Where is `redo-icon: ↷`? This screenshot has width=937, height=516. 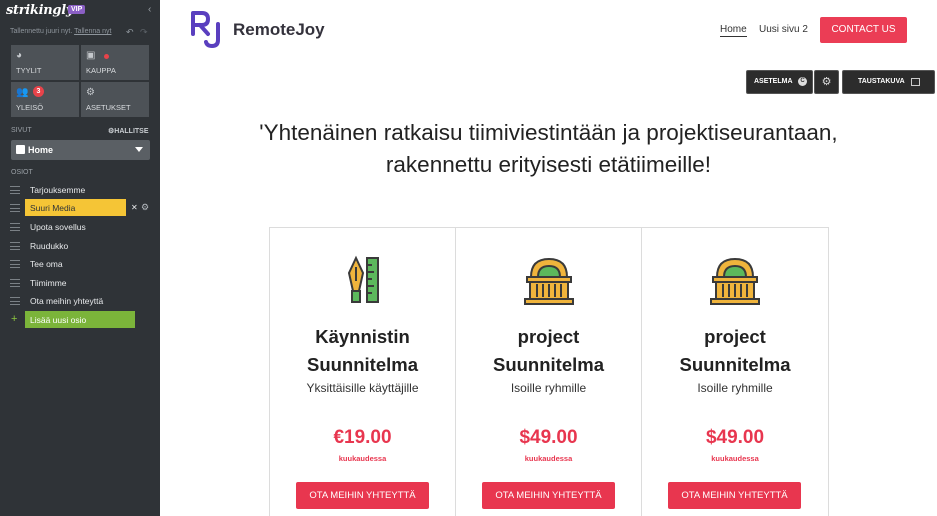
redo-icon: ↷ is located at coordinates (144, 32).